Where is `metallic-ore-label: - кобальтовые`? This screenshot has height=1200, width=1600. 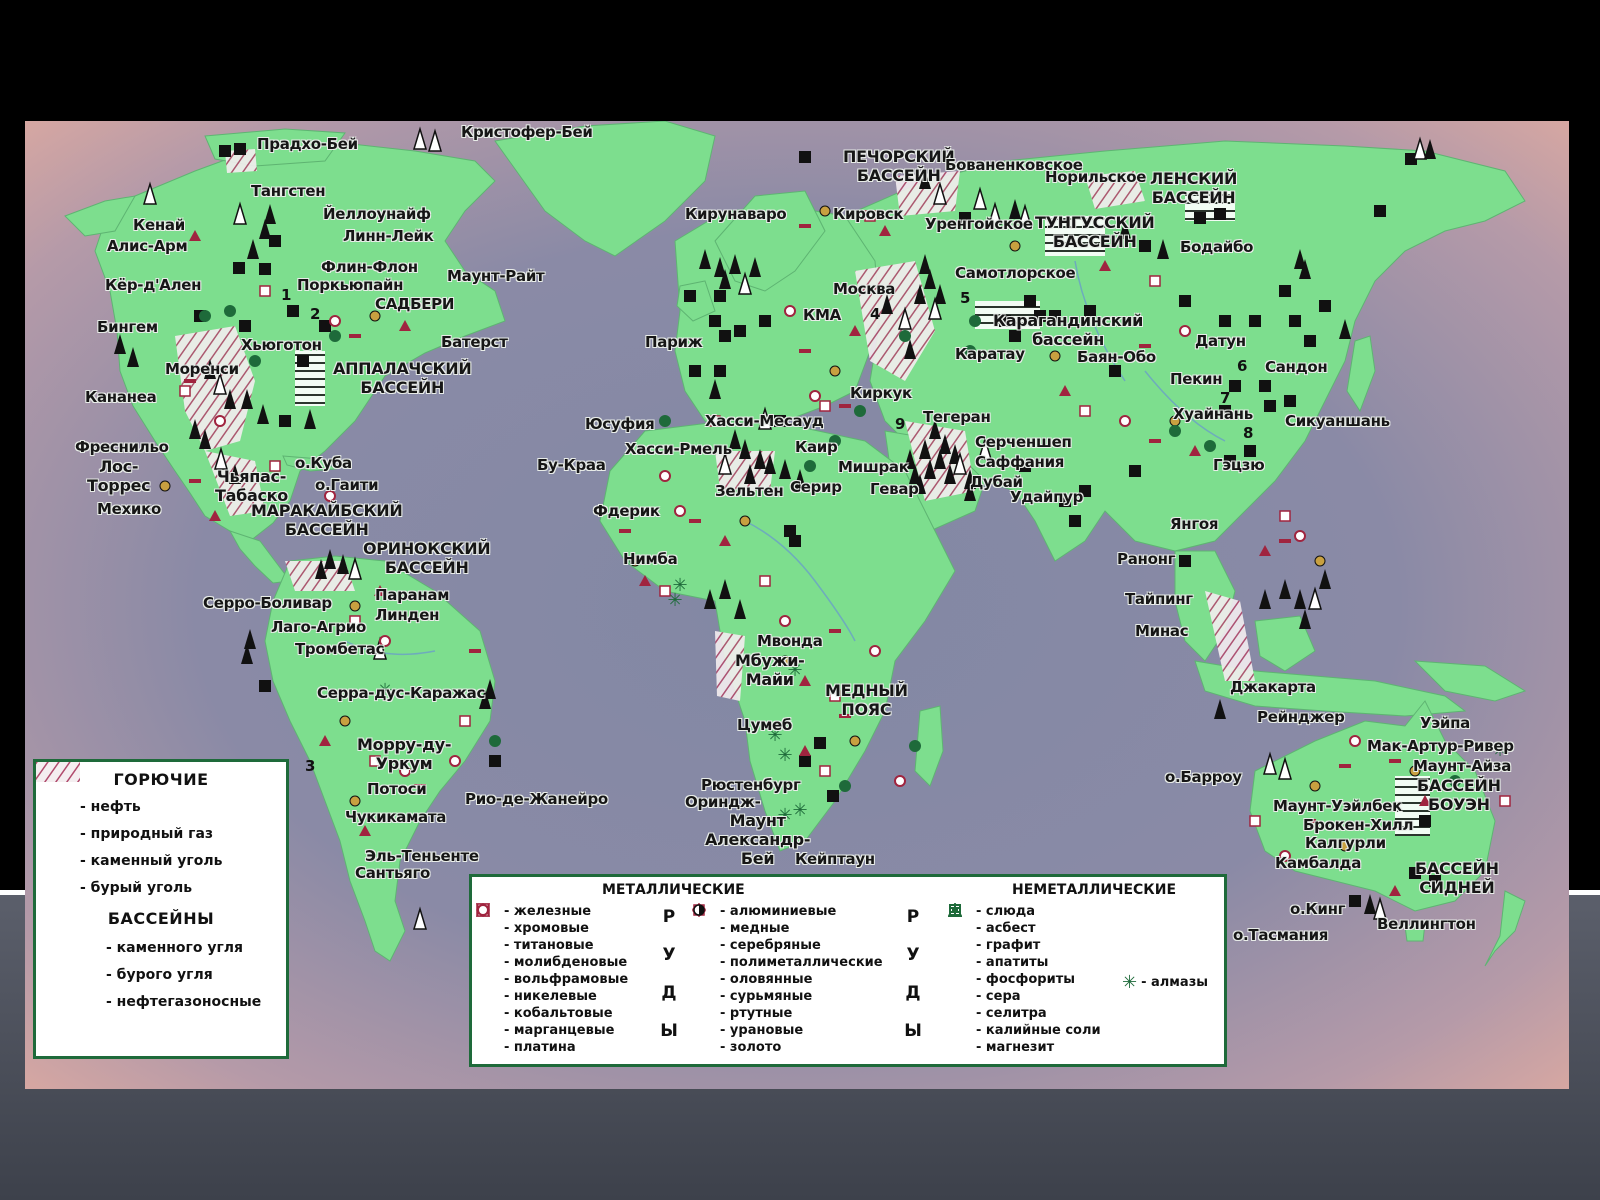
metallic-ore-label: - кобальтовые is located at coordinates (558, 1013).